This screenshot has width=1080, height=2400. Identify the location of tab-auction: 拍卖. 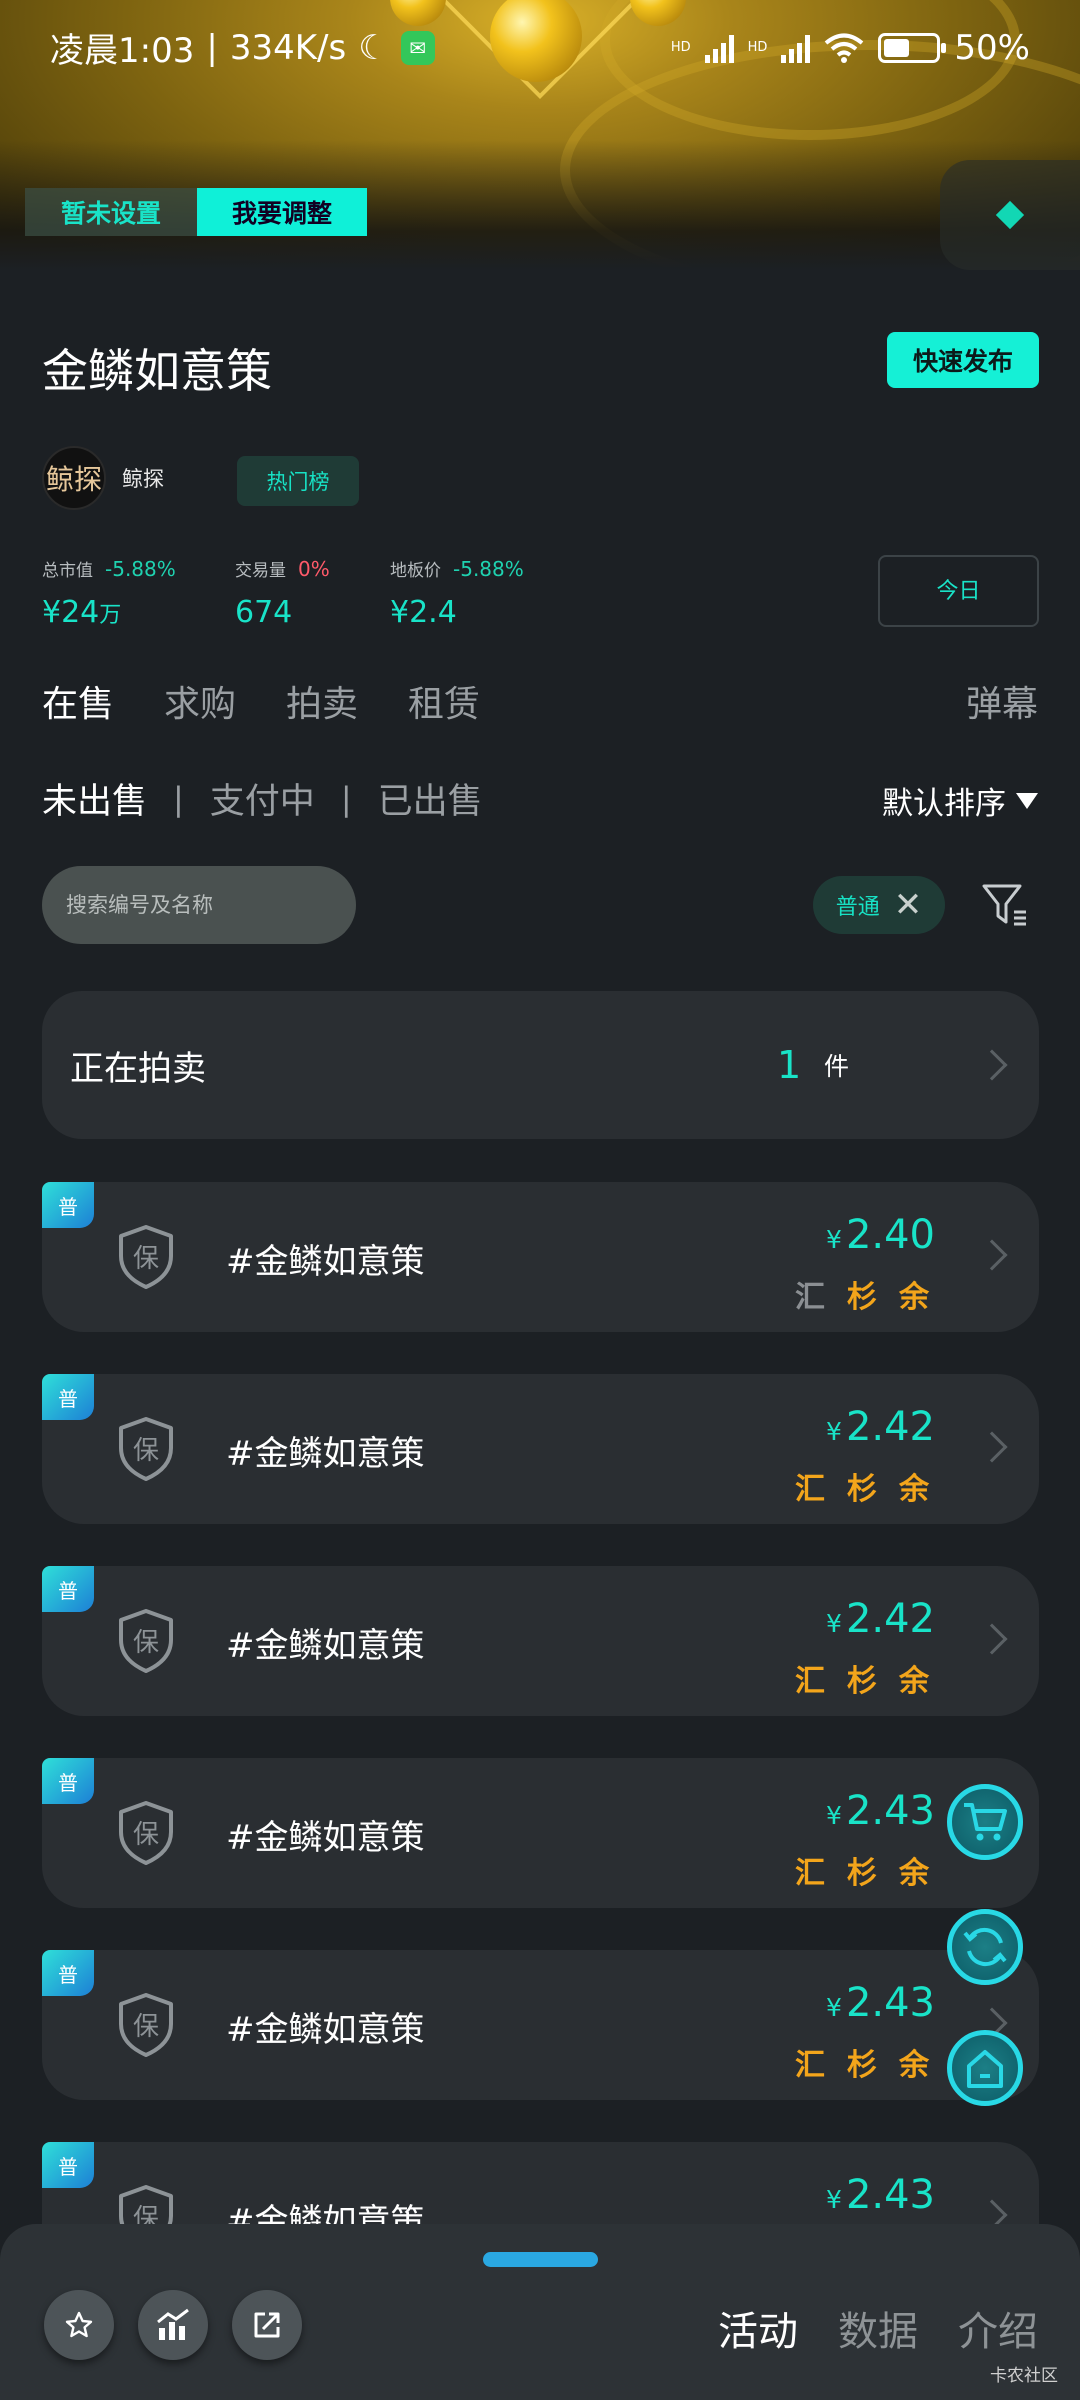
(322, 701).